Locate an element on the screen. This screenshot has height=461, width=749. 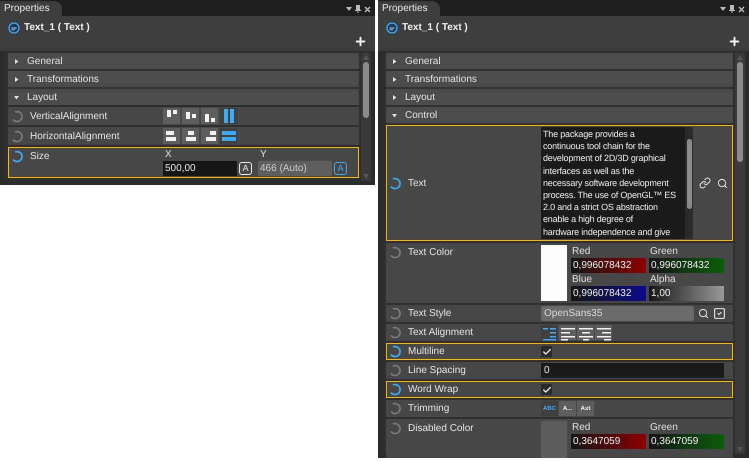
channel-label: Blue is located at coordinates (582, 279).